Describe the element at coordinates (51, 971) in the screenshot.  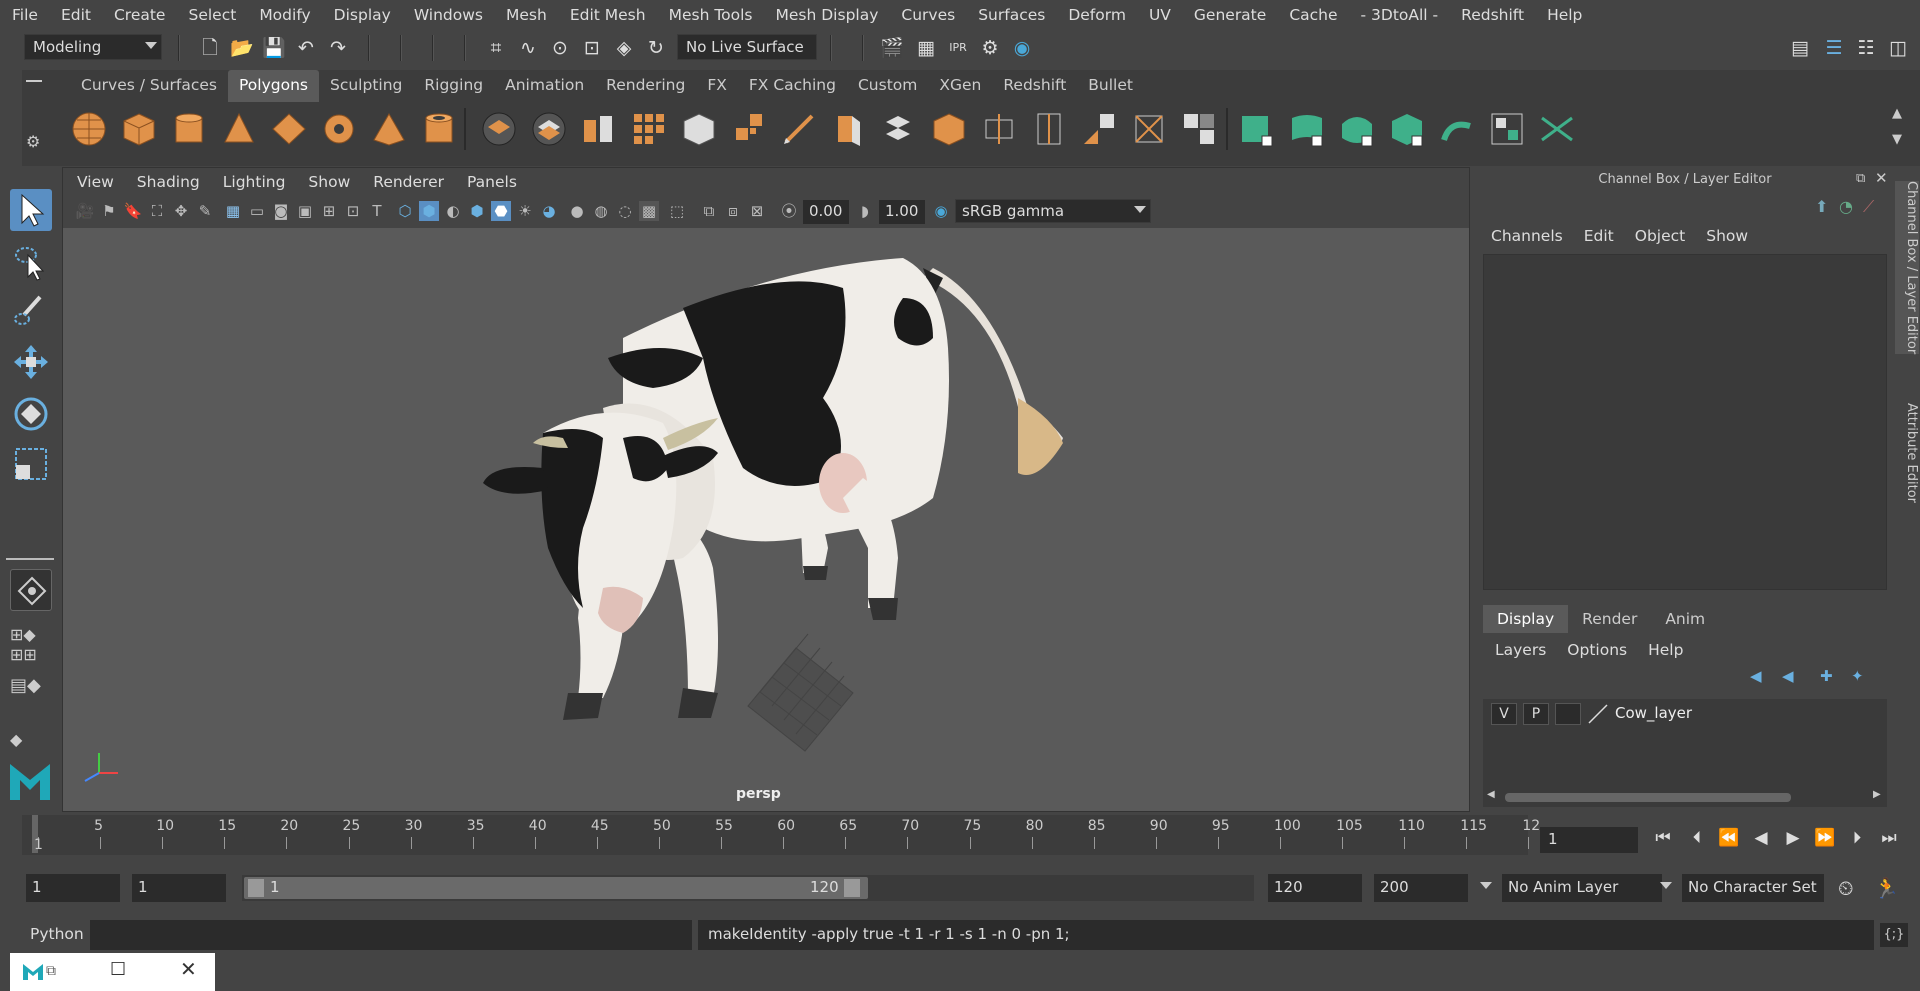
I see `restore-icon: ⧉` at that location.